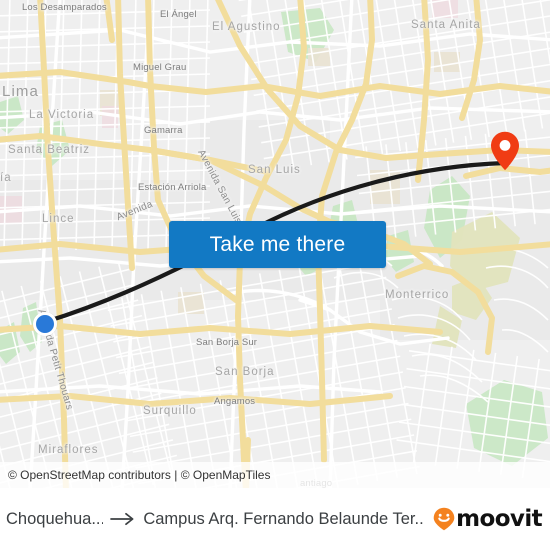  I want to click on arrow-right-icon, so click(123, 519).